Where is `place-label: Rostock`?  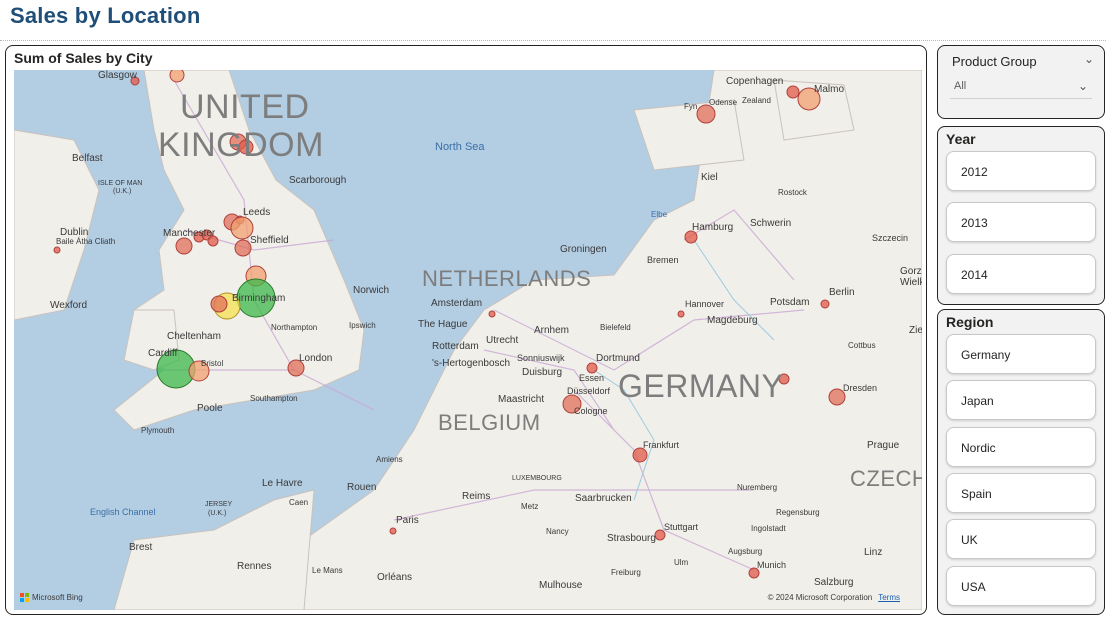
place-label: Rostock is located at coordinates (792, 192).